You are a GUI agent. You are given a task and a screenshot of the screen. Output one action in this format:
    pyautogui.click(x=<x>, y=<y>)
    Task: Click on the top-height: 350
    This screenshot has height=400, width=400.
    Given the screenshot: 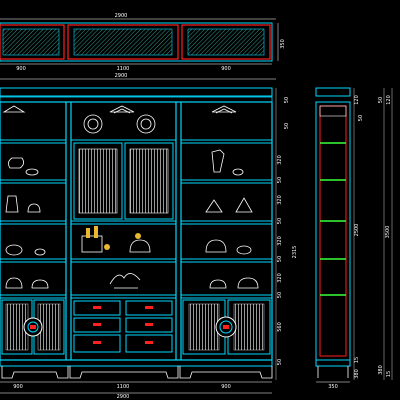 What is the action you would take?
    pyautogui.click(x=283, y=44)
    